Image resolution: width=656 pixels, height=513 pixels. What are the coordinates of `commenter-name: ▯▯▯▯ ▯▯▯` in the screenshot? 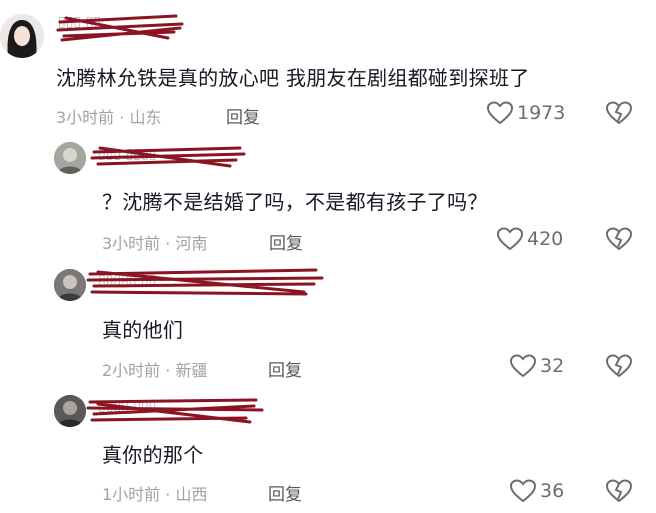 It's located at (127, 406).